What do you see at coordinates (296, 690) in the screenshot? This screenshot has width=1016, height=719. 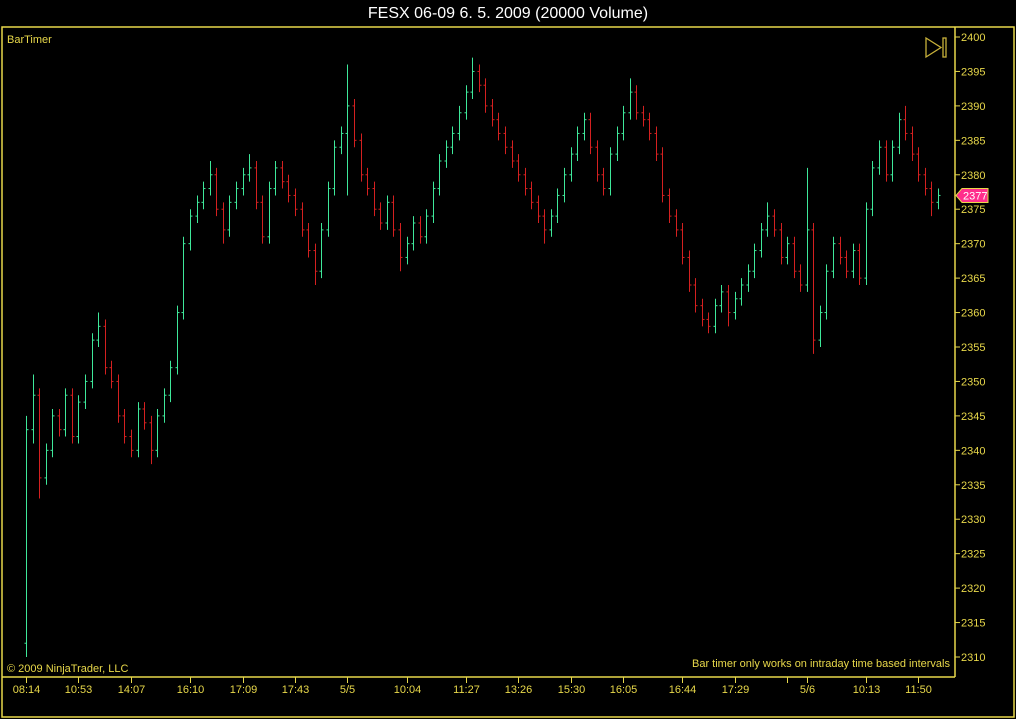 I see `time-tick-label: 17:43` at bounding box center [296, 690].